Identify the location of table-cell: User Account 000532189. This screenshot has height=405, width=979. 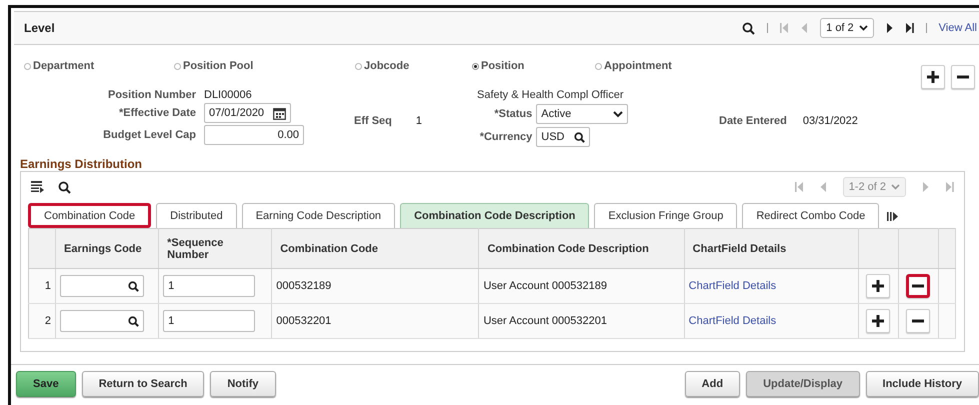
(581, 286).